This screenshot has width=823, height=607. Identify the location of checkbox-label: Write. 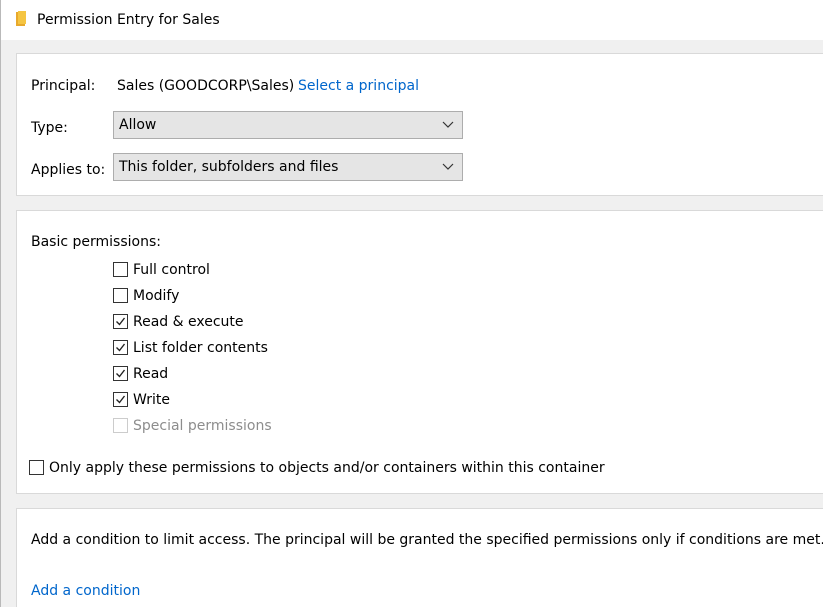
(151, 400).